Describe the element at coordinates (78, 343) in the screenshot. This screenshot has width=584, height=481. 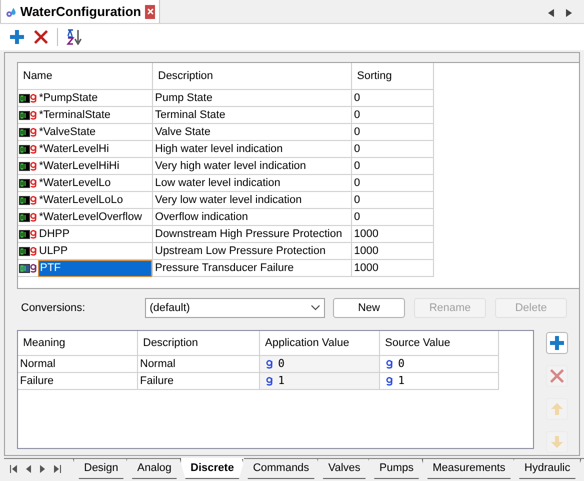
I see `column-header: Meaning` at that location.